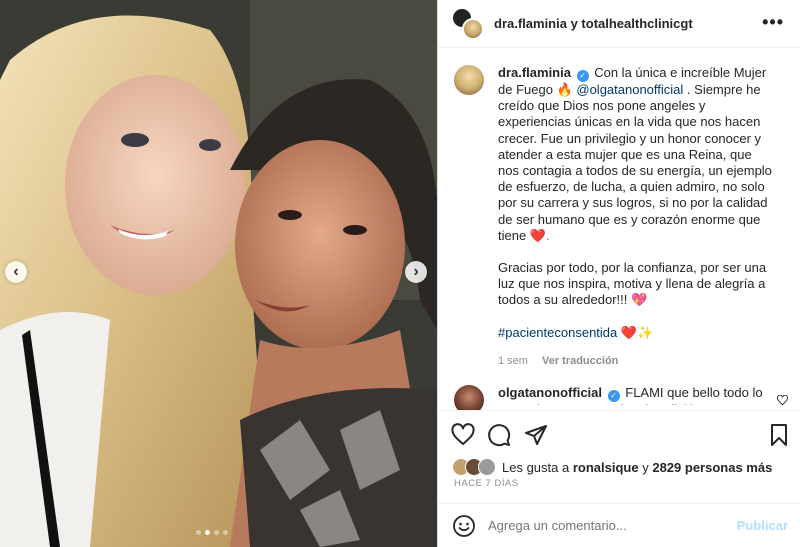 This screenshot has width=800, height=547. I want to click on comment-composer: Publicar, so click(619, 525).